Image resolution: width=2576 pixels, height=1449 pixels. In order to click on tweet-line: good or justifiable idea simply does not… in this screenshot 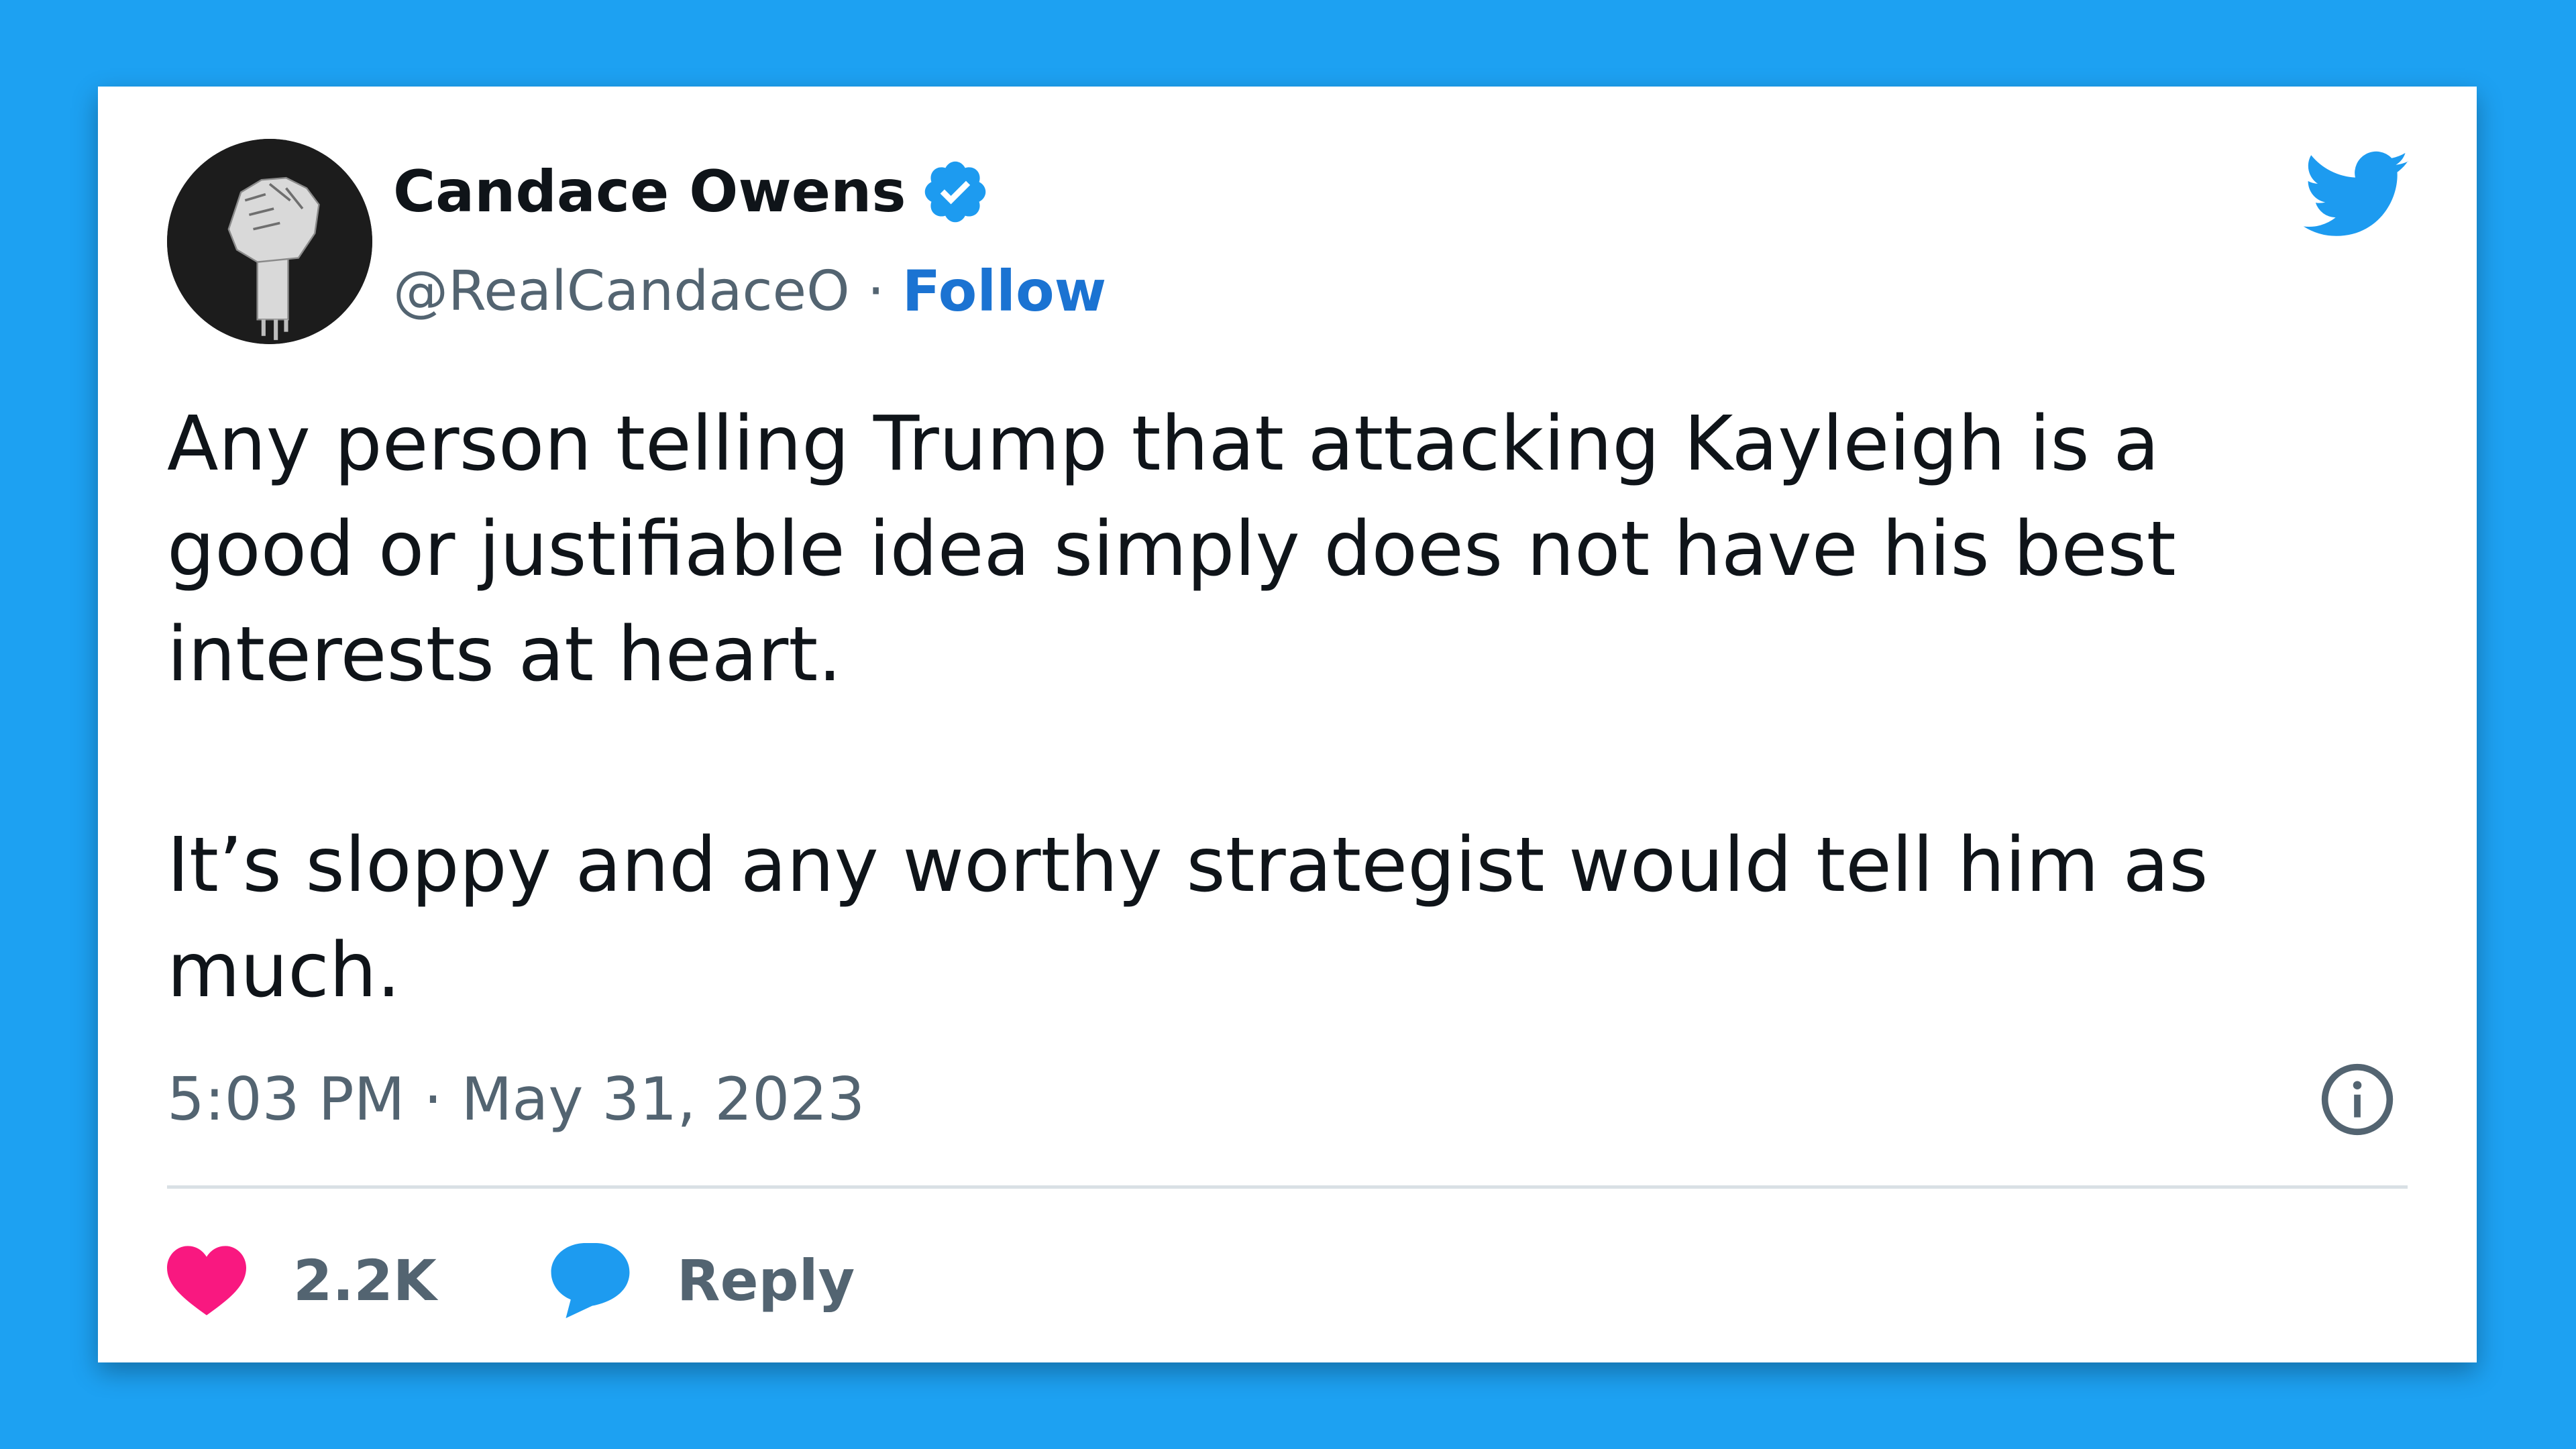, I will do `click(1171, 549)`.